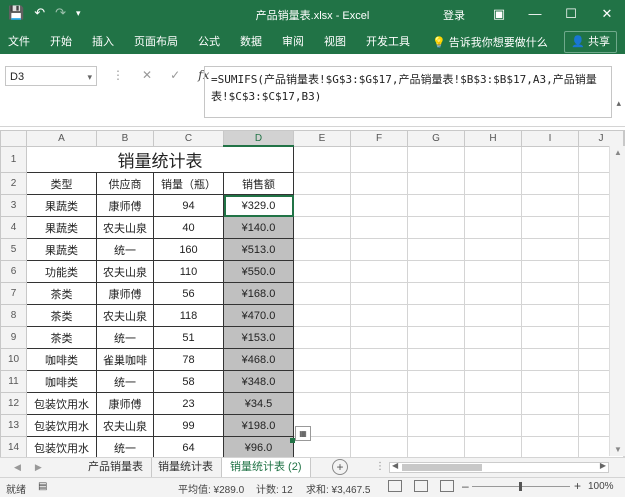 This screenshot has height=497, width=625. I want to click on sales-cell: ¥550.0, so click(258, 271).